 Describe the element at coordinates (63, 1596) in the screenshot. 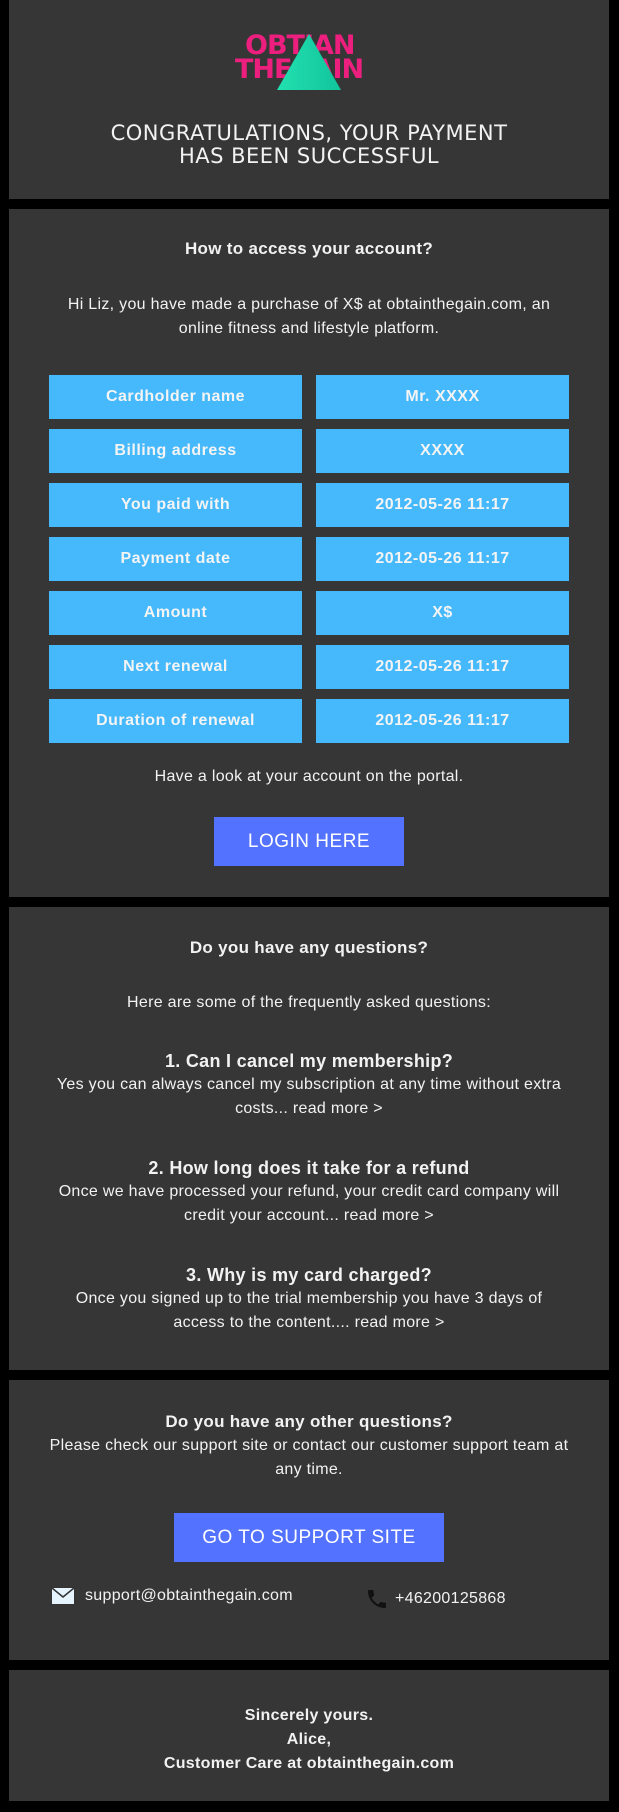

I see `envelope-icon` at that location.